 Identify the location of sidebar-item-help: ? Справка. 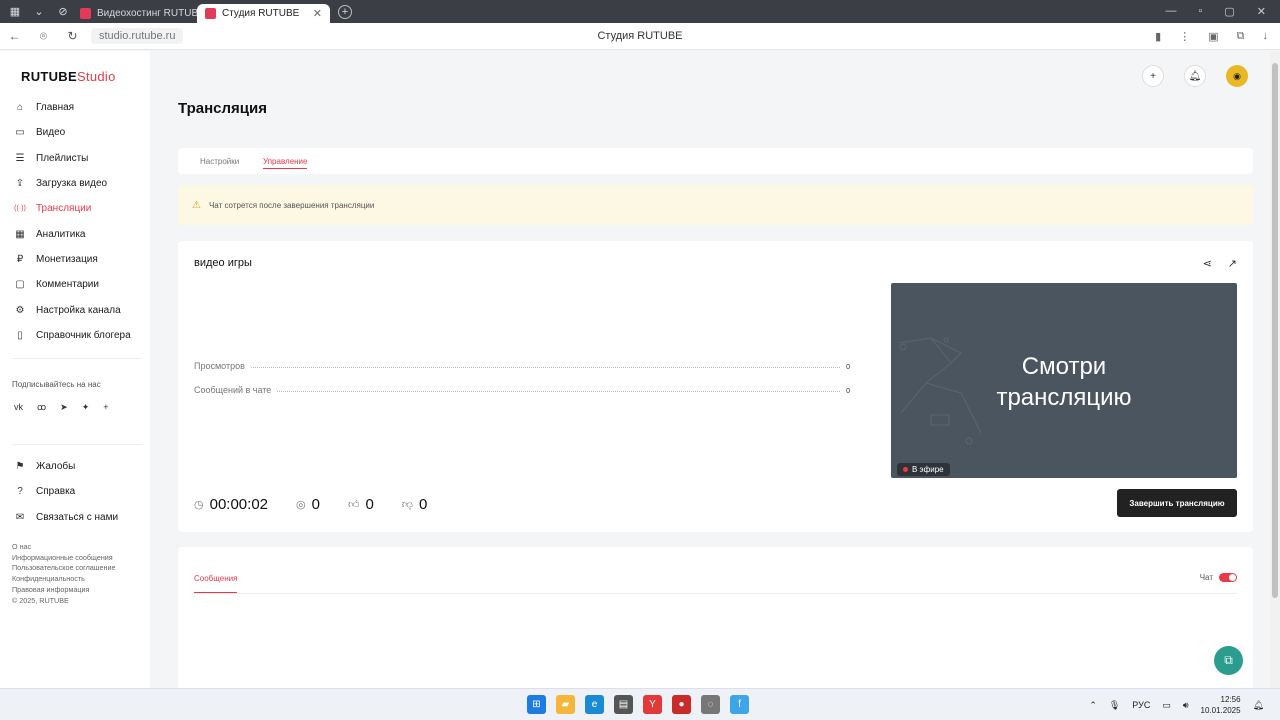
(75, 491).